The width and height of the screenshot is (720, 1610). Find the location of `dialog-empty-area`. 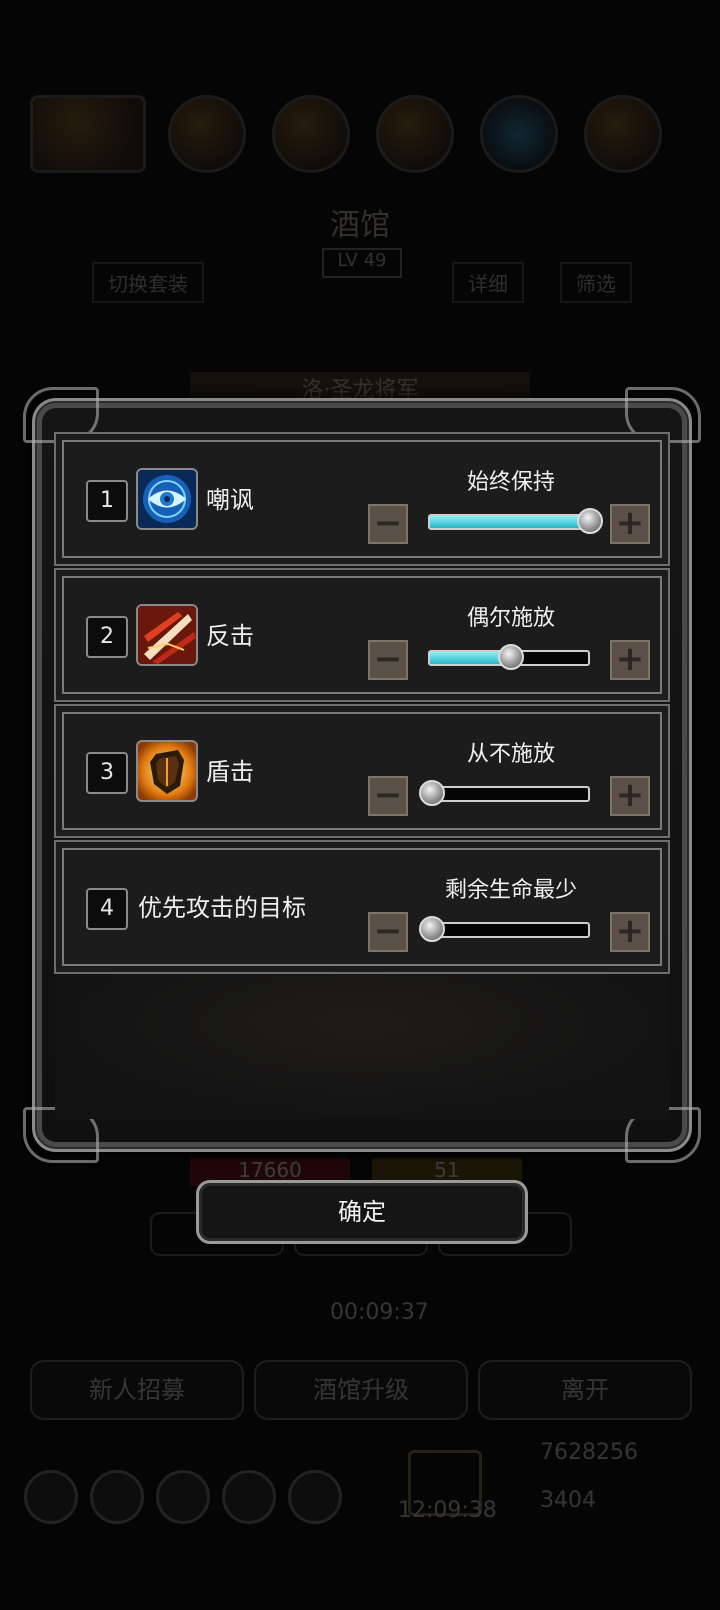

dialog-empty-area is located at coordinates (362, 1039).